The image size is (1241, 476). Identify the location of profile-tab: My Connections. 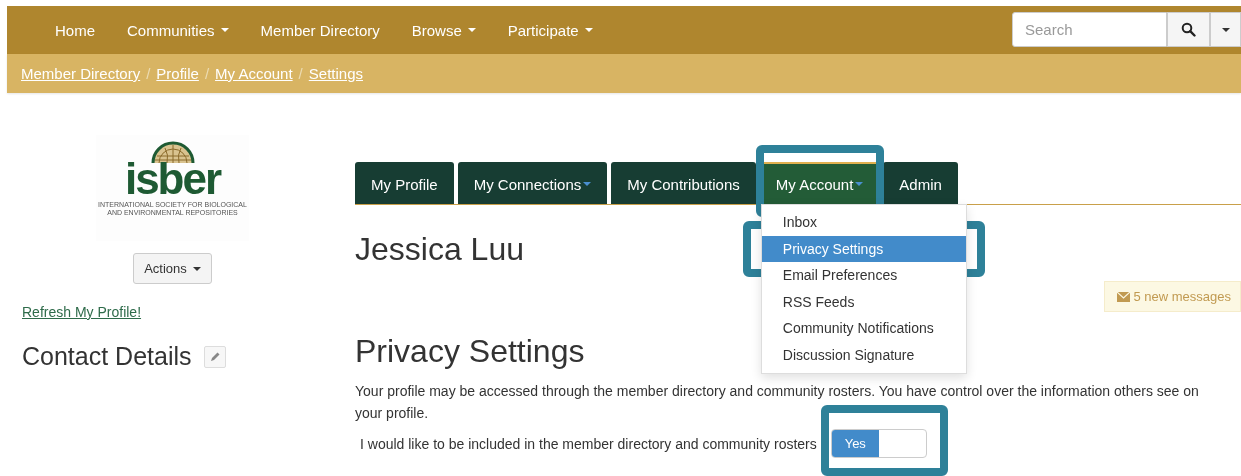
(532, 183).